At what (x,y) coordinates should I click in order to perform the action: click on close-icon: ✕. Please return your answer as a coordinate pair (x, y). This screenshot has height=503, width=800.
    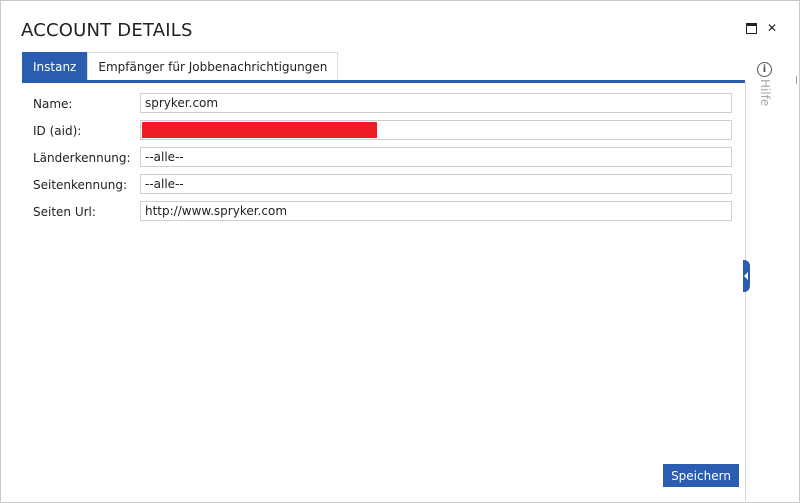
    Looking at the image, I should click on (772, 28).